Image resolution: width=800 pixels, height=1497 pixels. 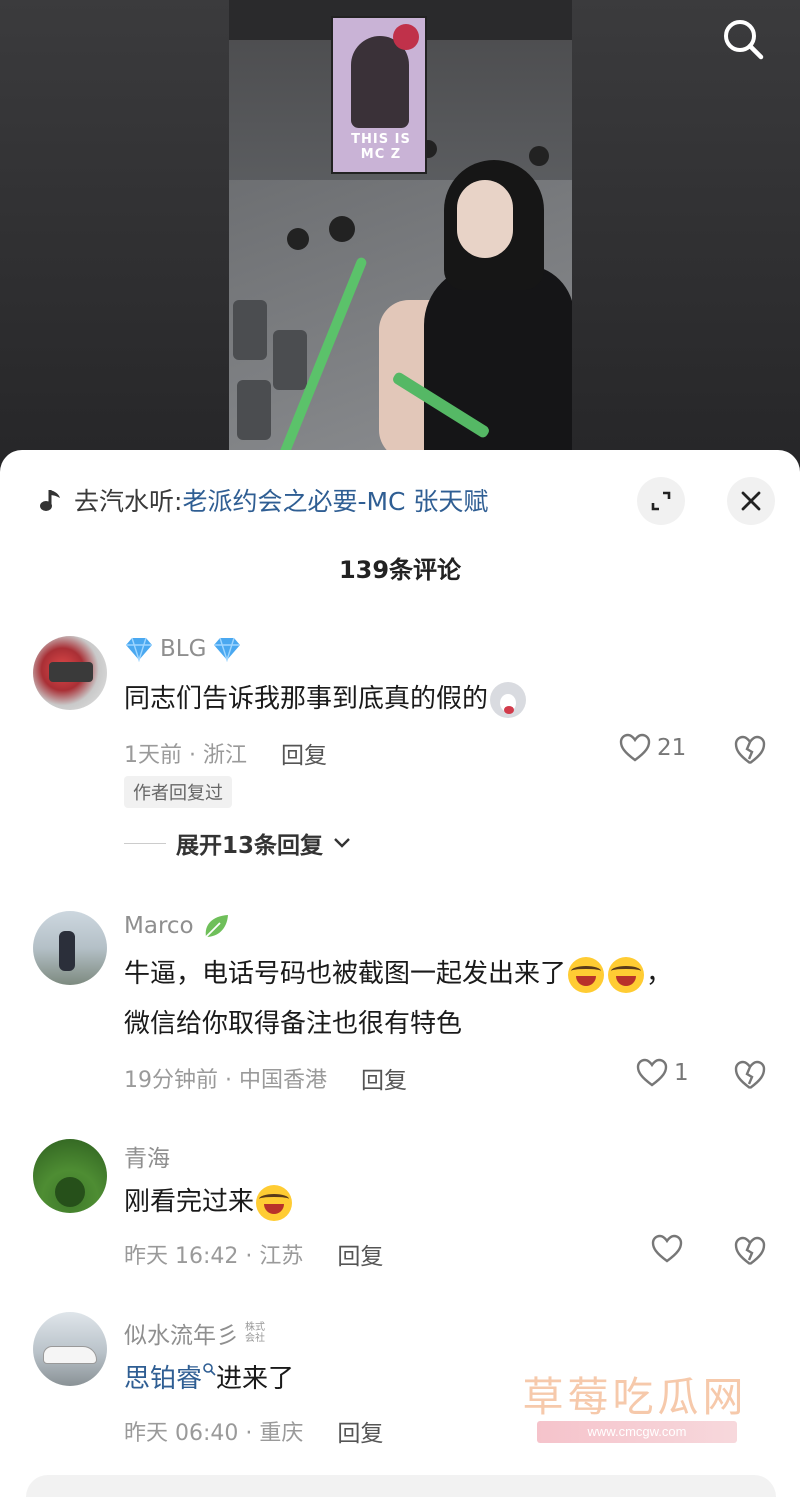 I want to click on comment-username: 青海, so click(x=147, y=1156).